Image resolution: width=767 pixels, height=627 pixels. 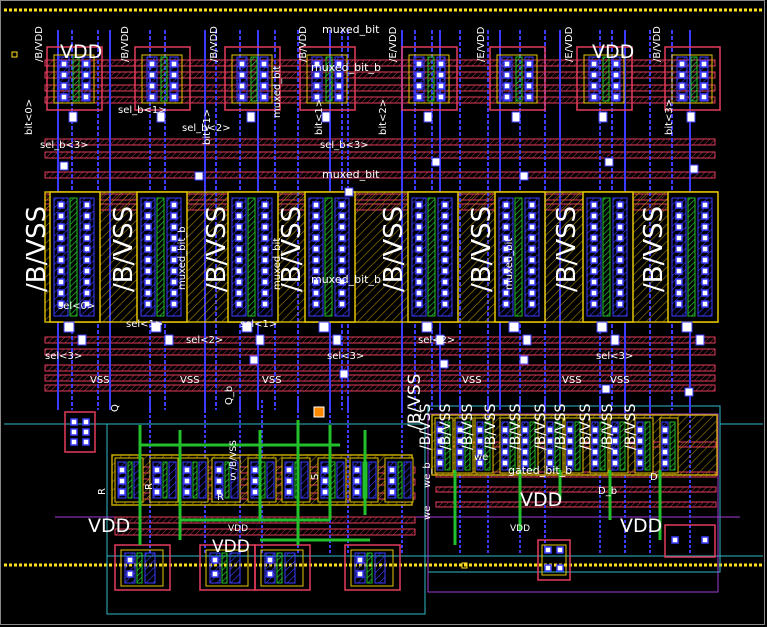 What do you see at coordinates (520, 268) in the screenshot?
I see `mid-cell` at bounding box center [520, 268].